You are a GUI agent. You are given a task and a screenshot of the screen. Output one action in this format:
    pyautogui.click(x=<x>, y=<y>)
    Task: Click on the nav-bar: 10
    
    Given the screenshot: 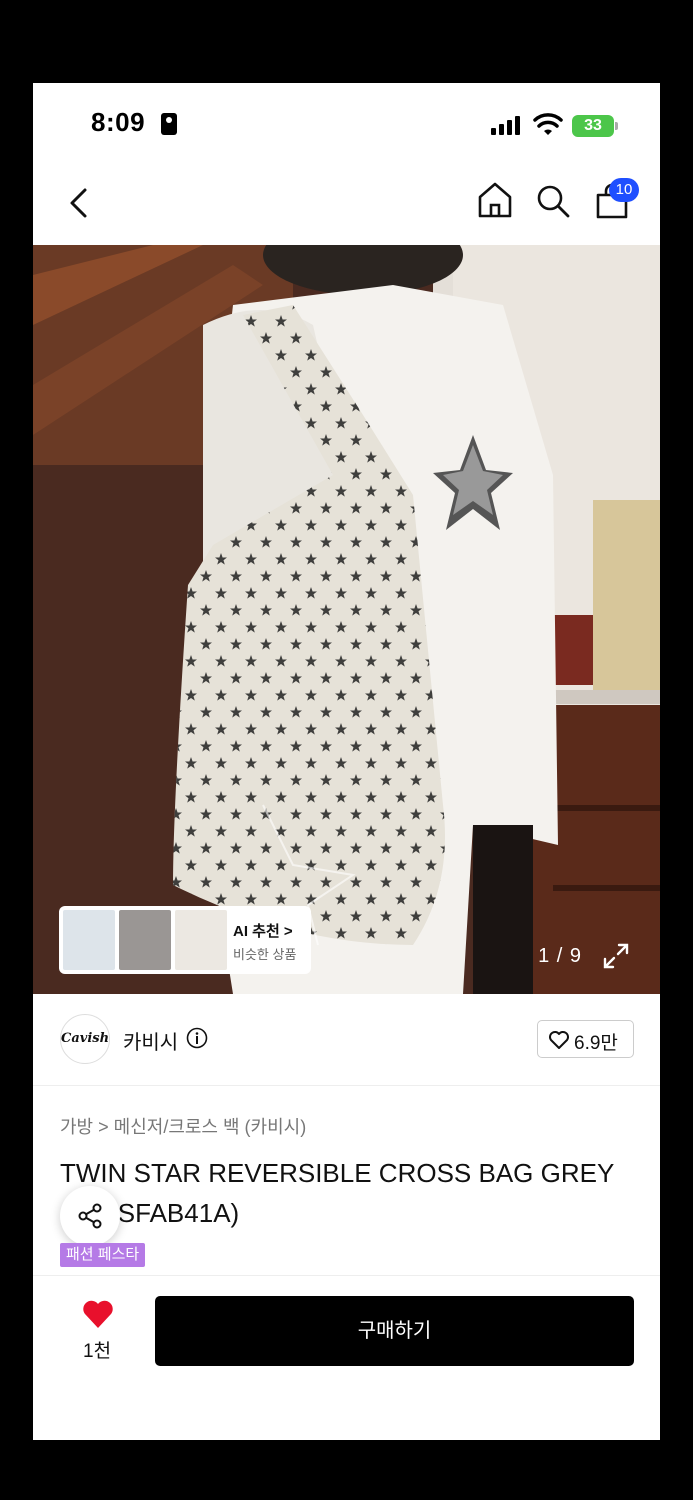 What is the action you would take?
    pyautogui.click(x=346, y=204)
    